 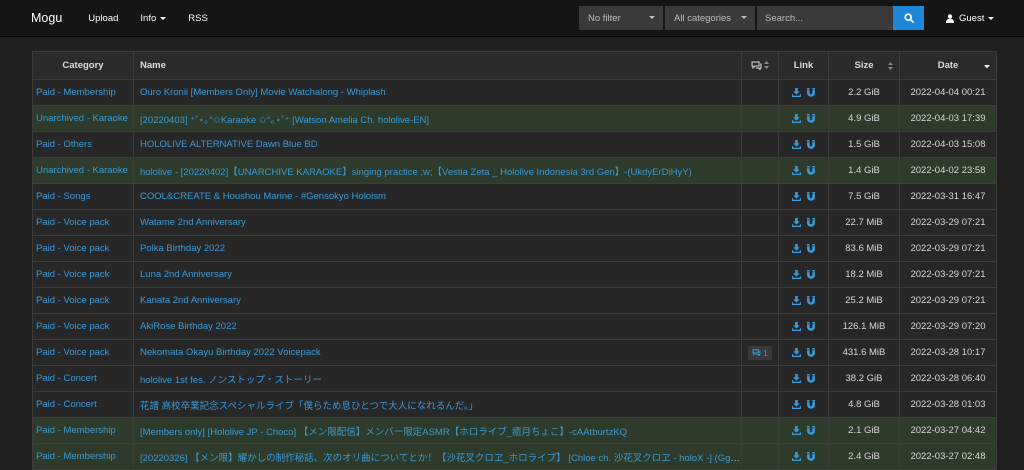 I want to click on torrent-name-link: Luna 2nd Anniversary, so click(x=186, y=274).